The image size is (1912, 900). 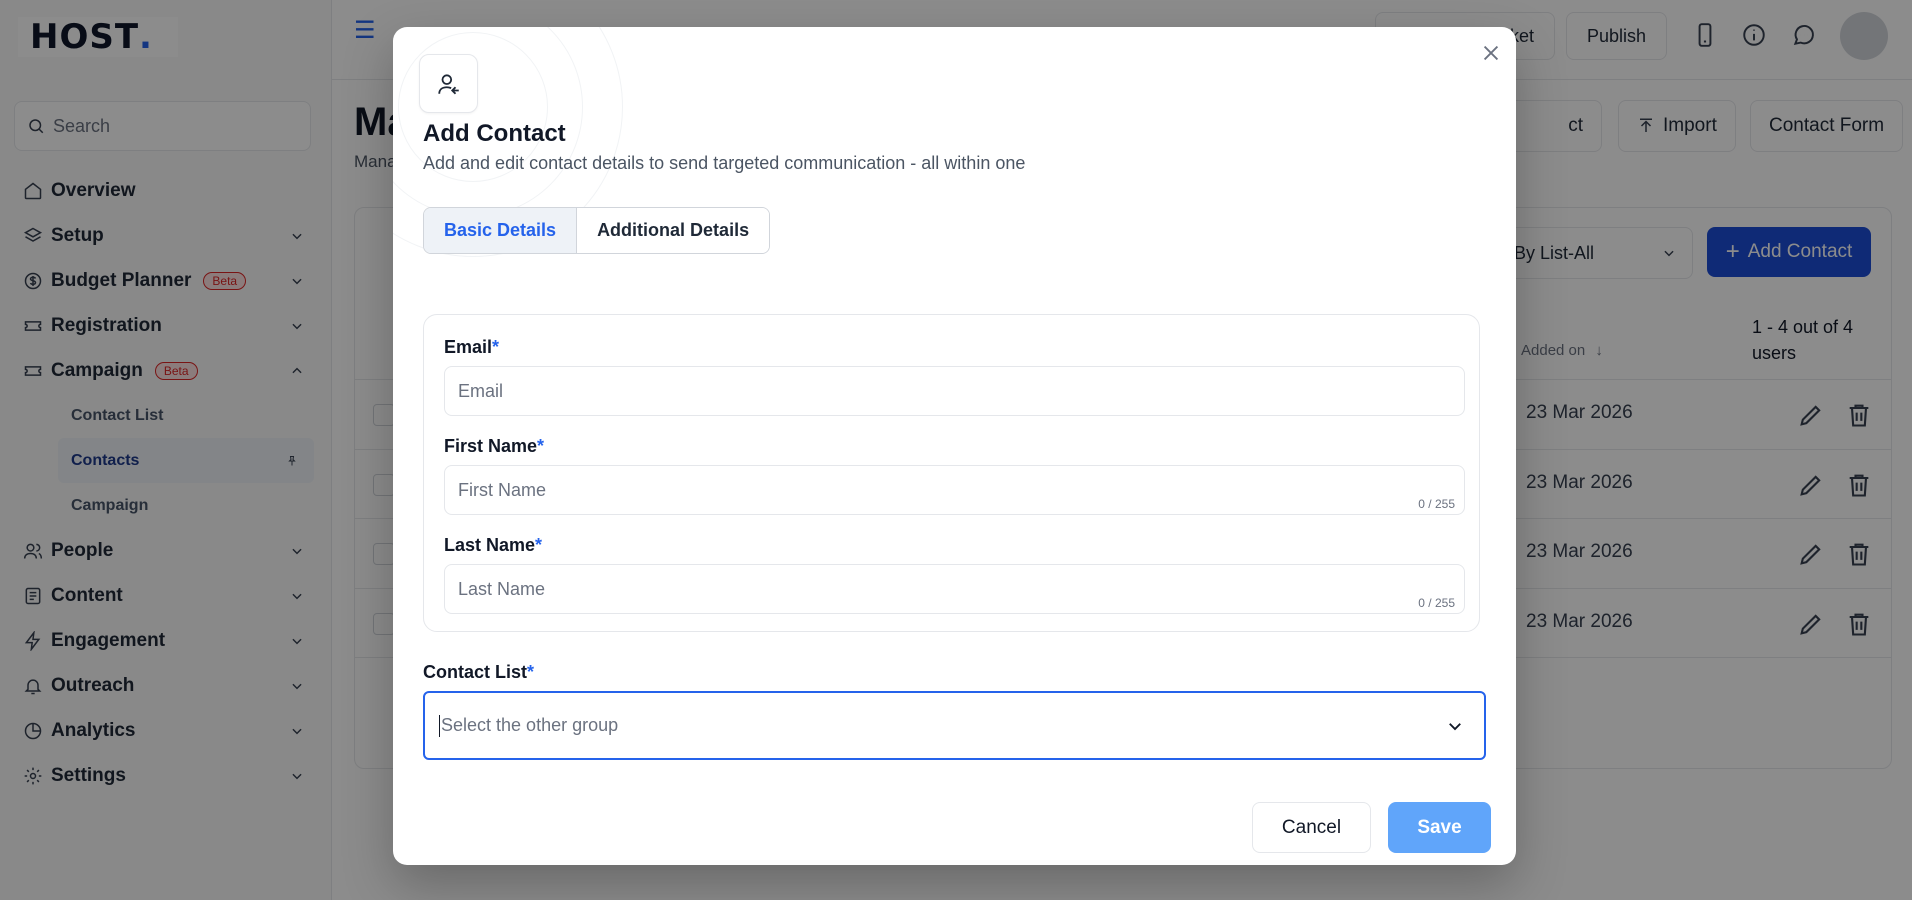 What do you see at coordinates (1455, 727) in the screenshot?
I see `chevron-down-icon` at bounding box center [1455, 727].